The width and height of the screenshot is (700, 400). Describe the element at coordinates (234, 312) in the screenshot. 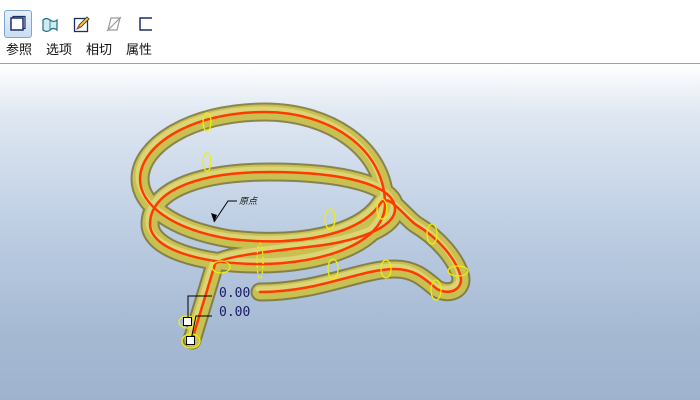

I see `dimension-value-2: 0.00` at that location.